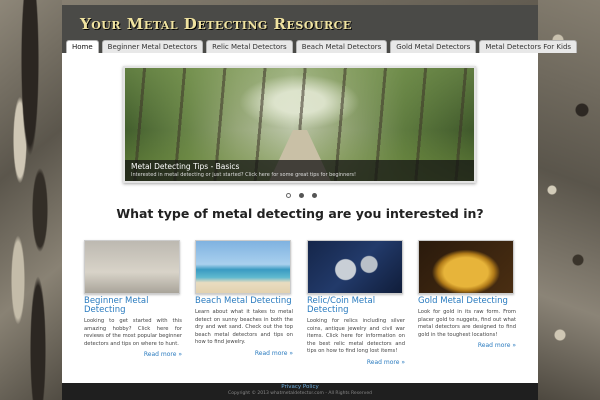 The height and width of the screenshot is (400, 600). Describe the element at coordinates (185, 166) in the screenshot. I see `slider-caption-title: Metal Detecting Tips - Basics` at that location.